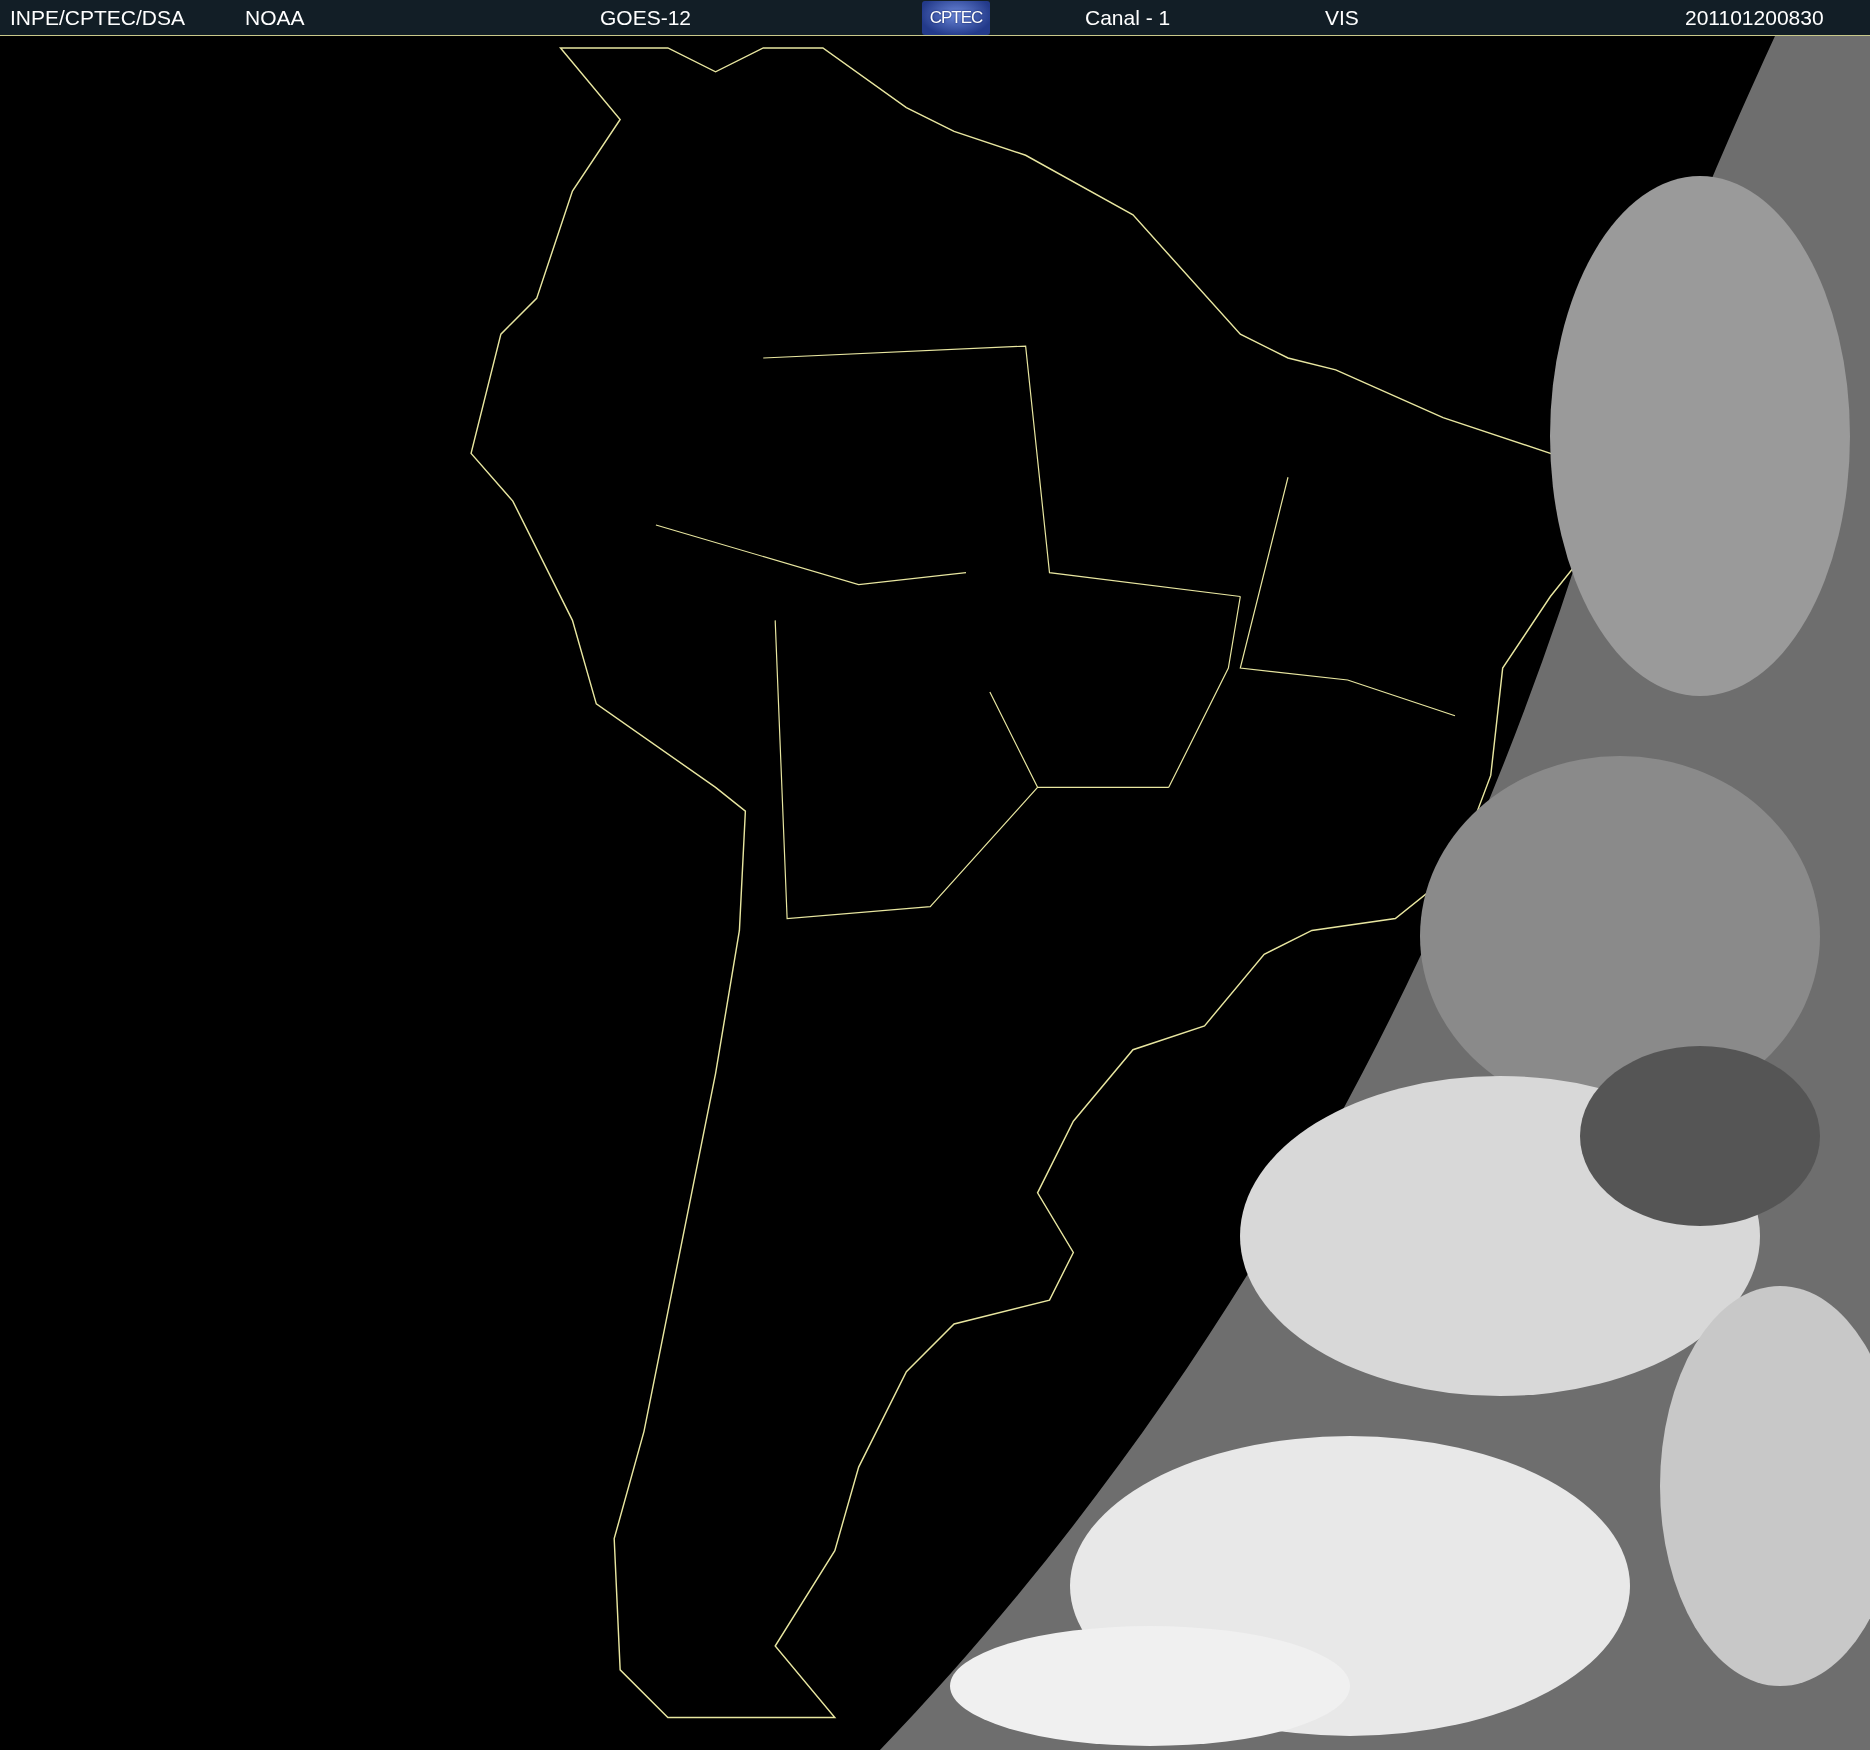 The height and width of the screenshot is (1750, 1870). What do you see at coordinates (1342, 17) in the screenshot?
I see `header-label: VIS` at bounding box center [1342, 17].